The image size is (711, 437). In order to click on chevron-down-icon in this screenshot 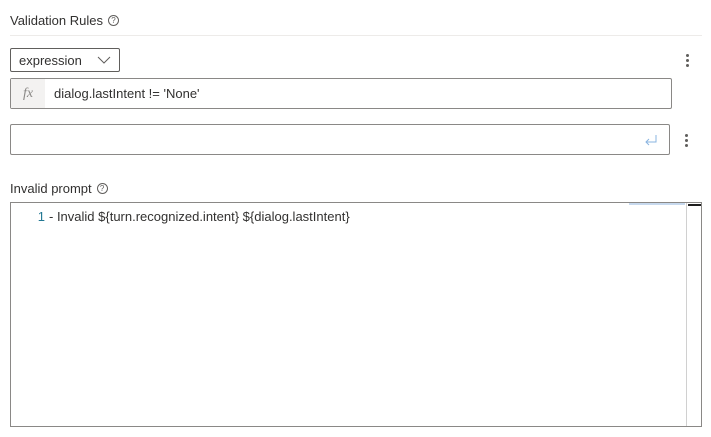, I will do `click(104, 60)`.